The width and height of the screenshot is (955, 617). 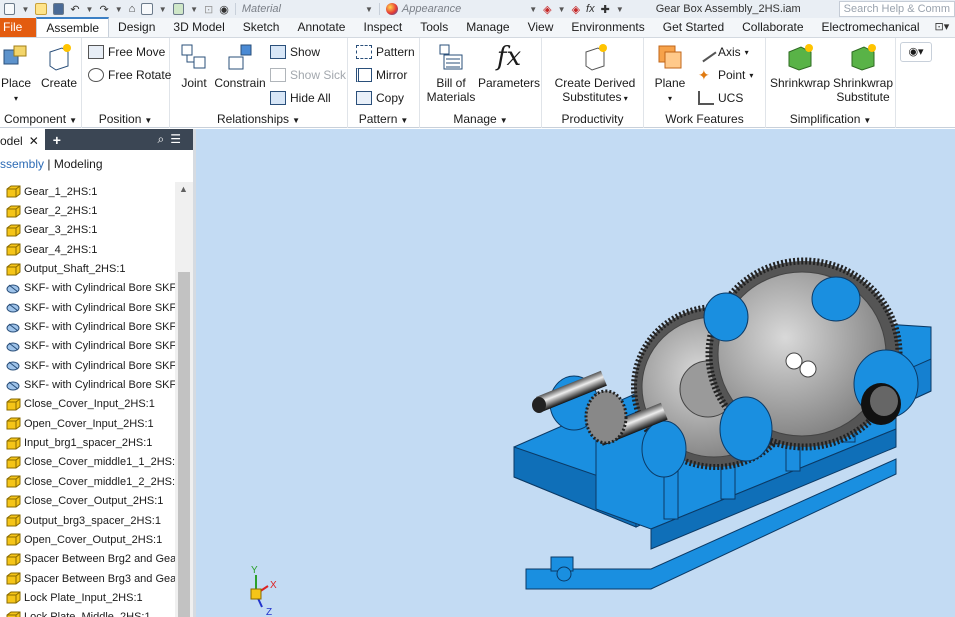 I want to click on color-icon: ◉, so click(x=224, y=9).